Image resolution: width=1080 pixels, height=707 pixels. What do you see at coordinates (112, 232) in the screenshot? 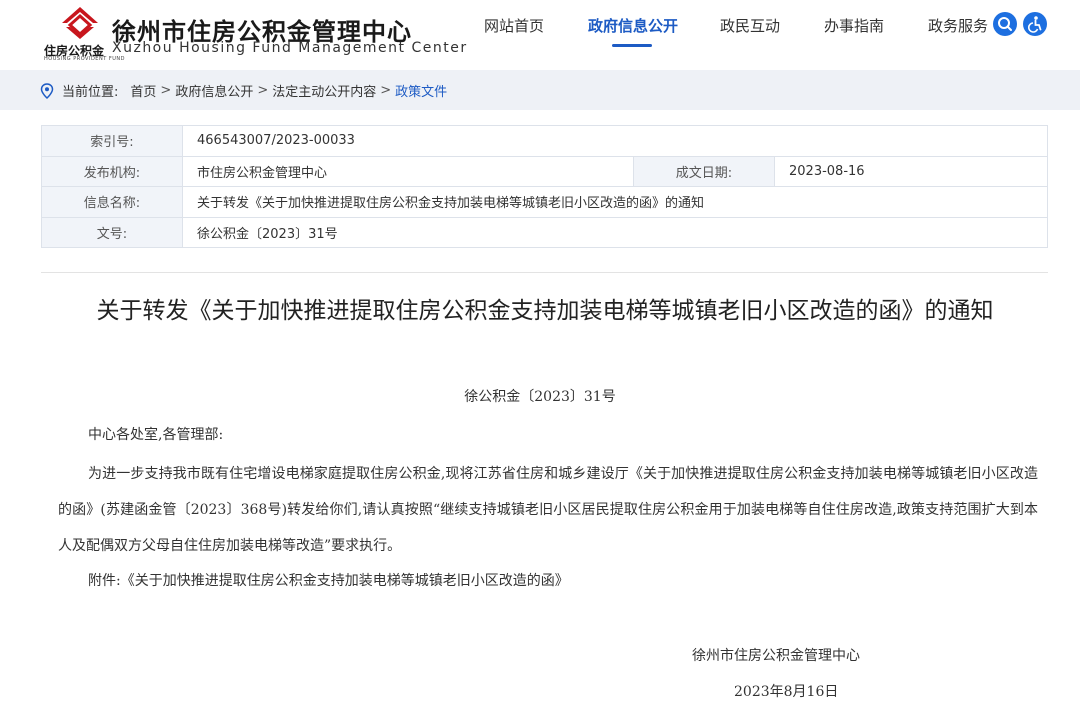
I see `docno-label: 文号:` at bounding box center [112, 232].